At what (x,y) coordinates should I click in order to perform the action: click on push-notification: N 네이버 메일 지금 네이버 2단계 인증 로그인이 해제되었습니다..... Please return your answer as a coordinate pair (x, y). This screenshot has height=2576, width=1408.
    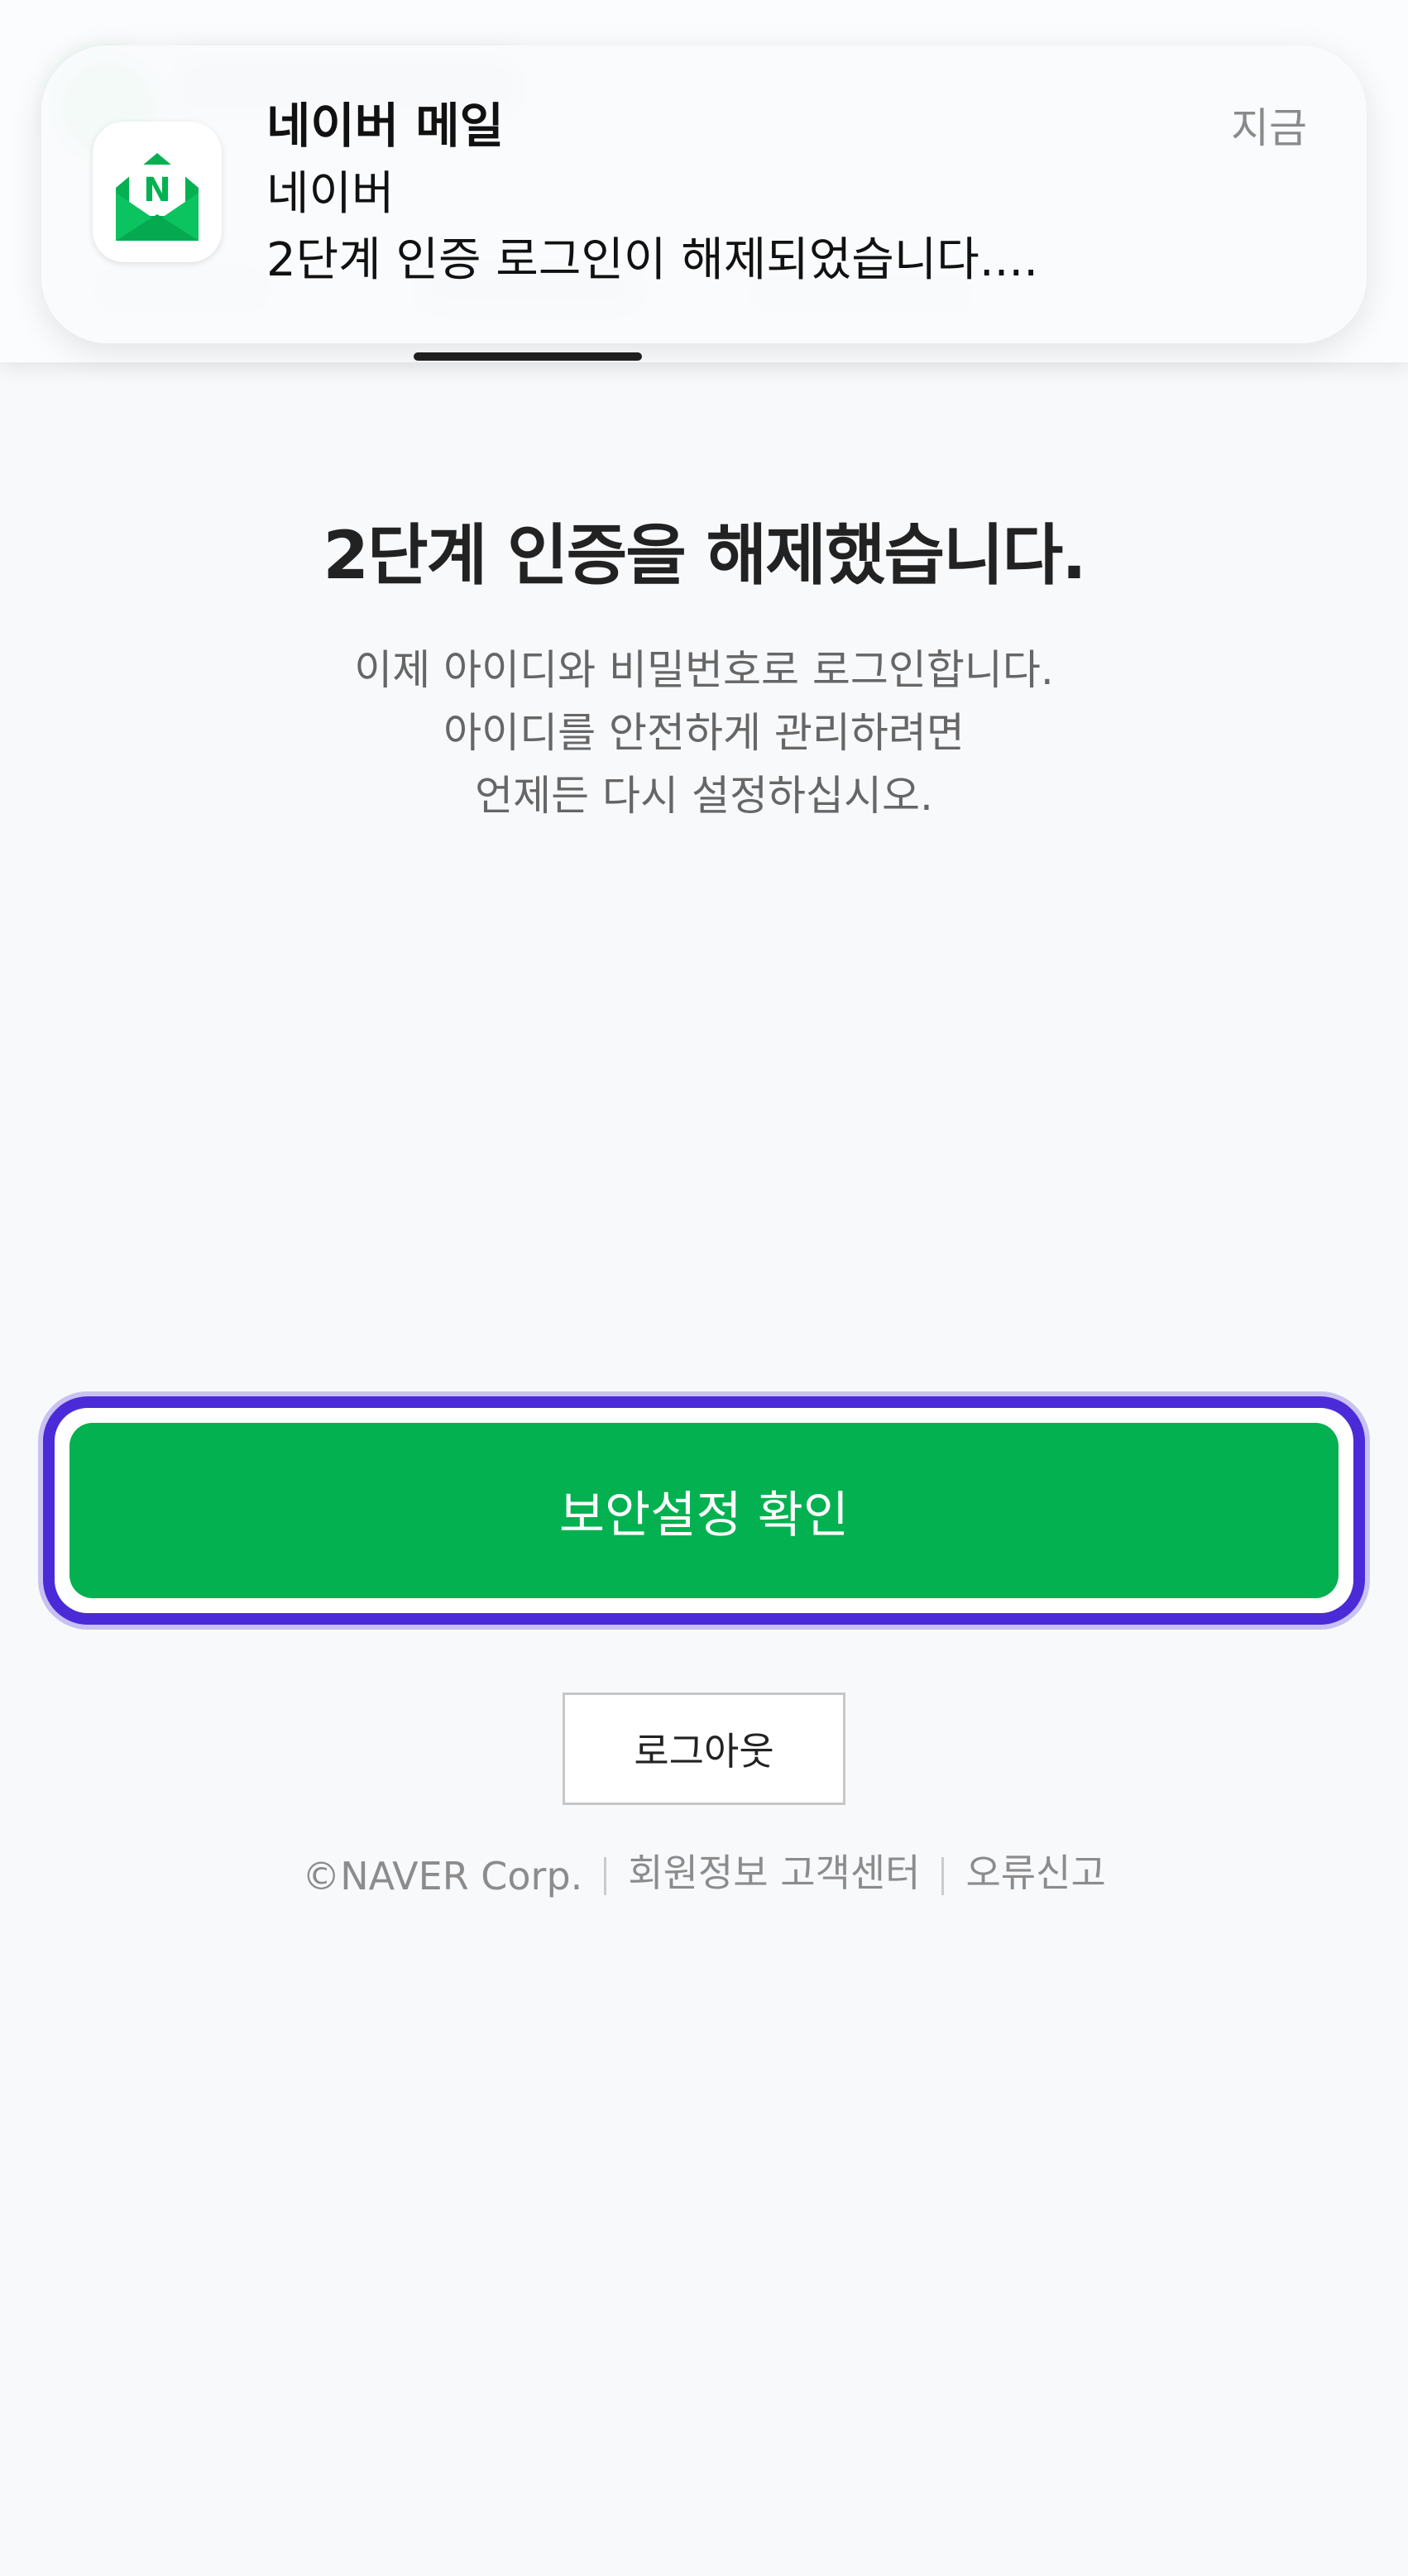
    Looking at the image, I should click on (704, 194).